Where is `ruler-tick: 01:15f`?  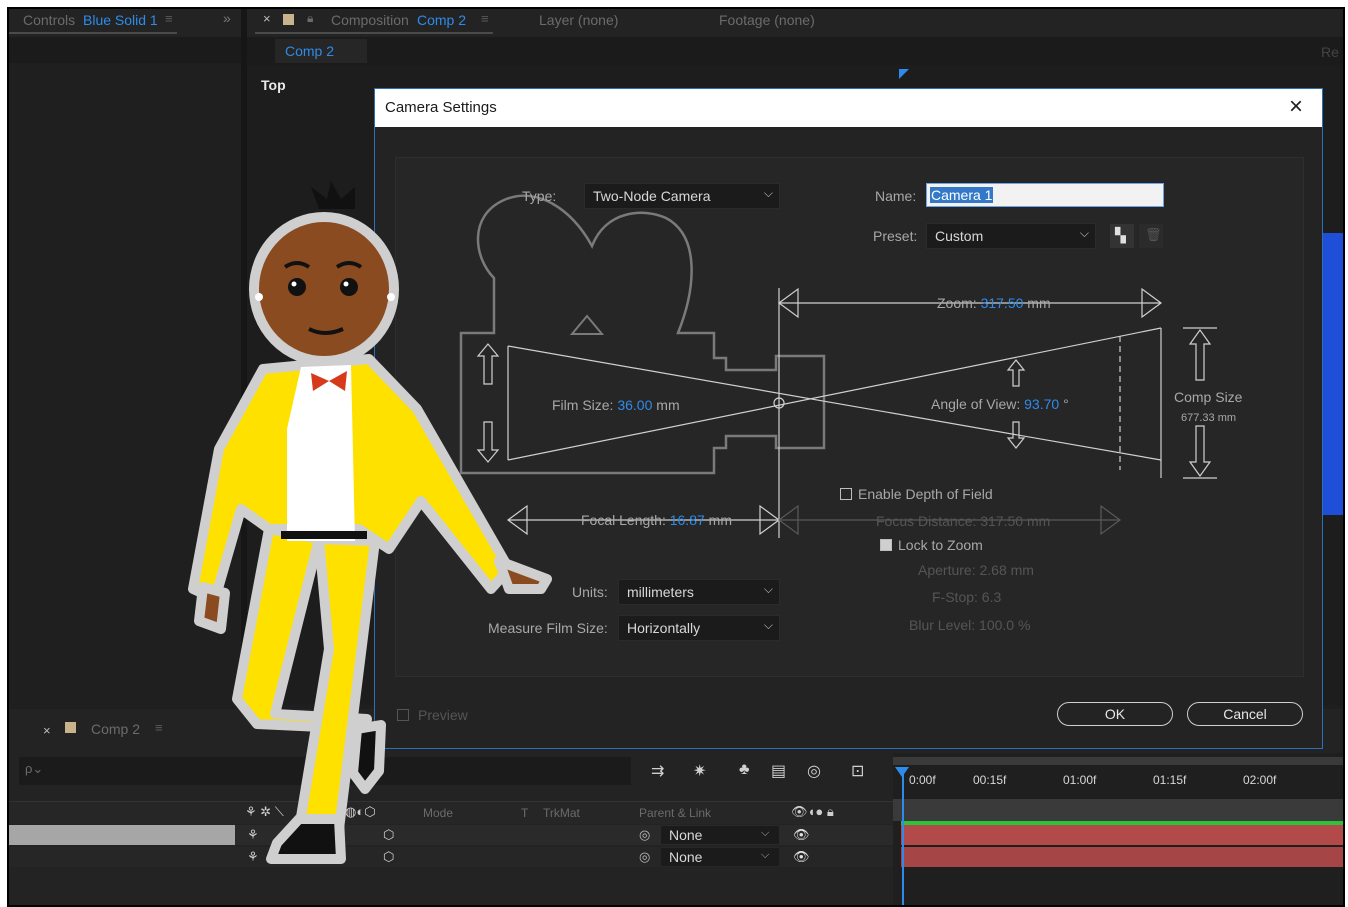
ruler-tick: 01:15f is located at coordinates (1170, 780).